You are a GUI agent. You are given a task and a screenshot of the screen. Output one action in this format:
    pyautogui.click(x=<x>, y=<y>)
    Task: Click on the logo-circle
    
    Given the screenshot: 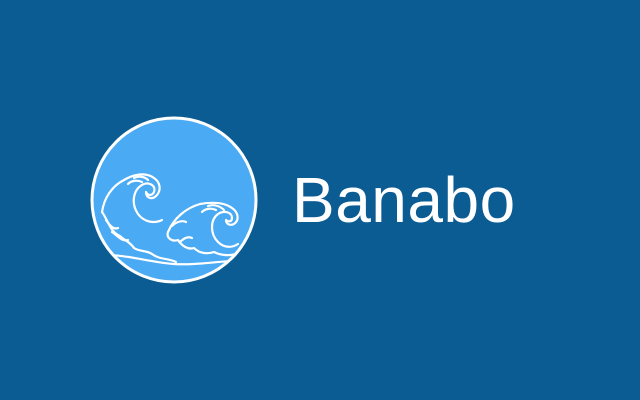 What is the action you would take?
    pyautogui.click(x=174, y=200)
    